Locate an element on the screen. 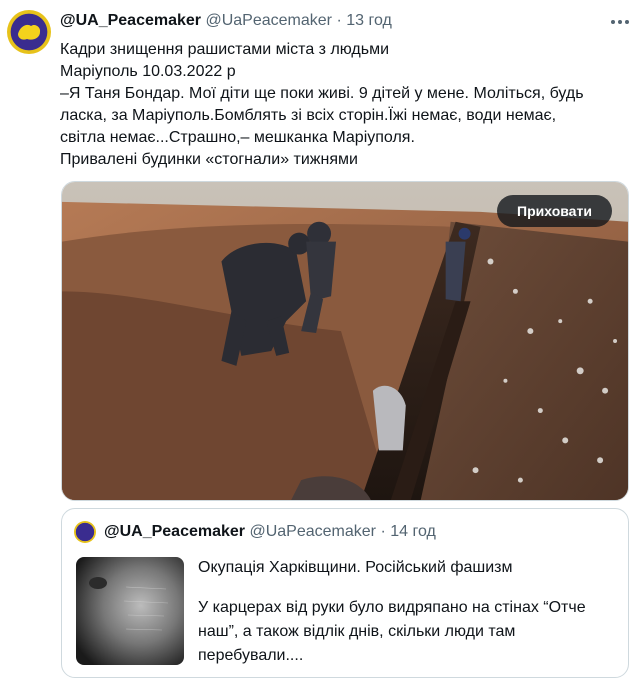 The width and height of the screenshot is (643, 687). wall-scratches-image is located at coordinates (130, 611).